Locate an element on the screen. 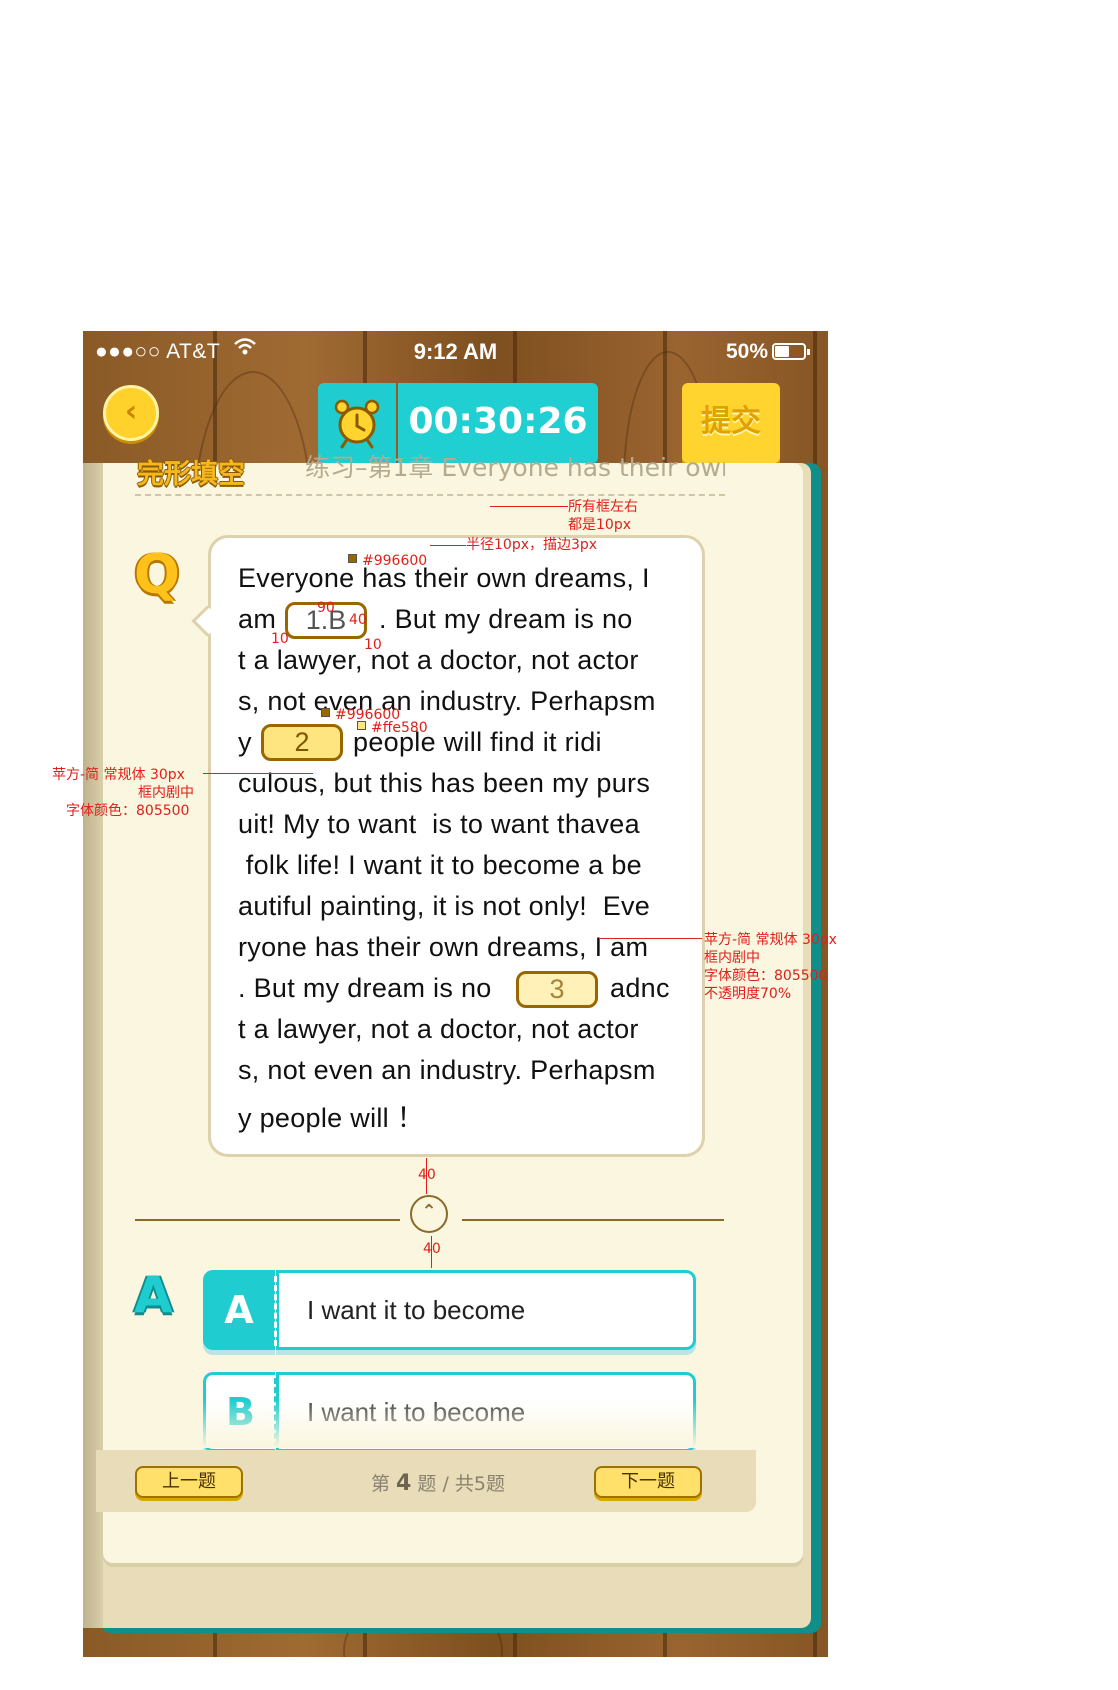  back-button: ‹ is located at coordinates (131, 413).